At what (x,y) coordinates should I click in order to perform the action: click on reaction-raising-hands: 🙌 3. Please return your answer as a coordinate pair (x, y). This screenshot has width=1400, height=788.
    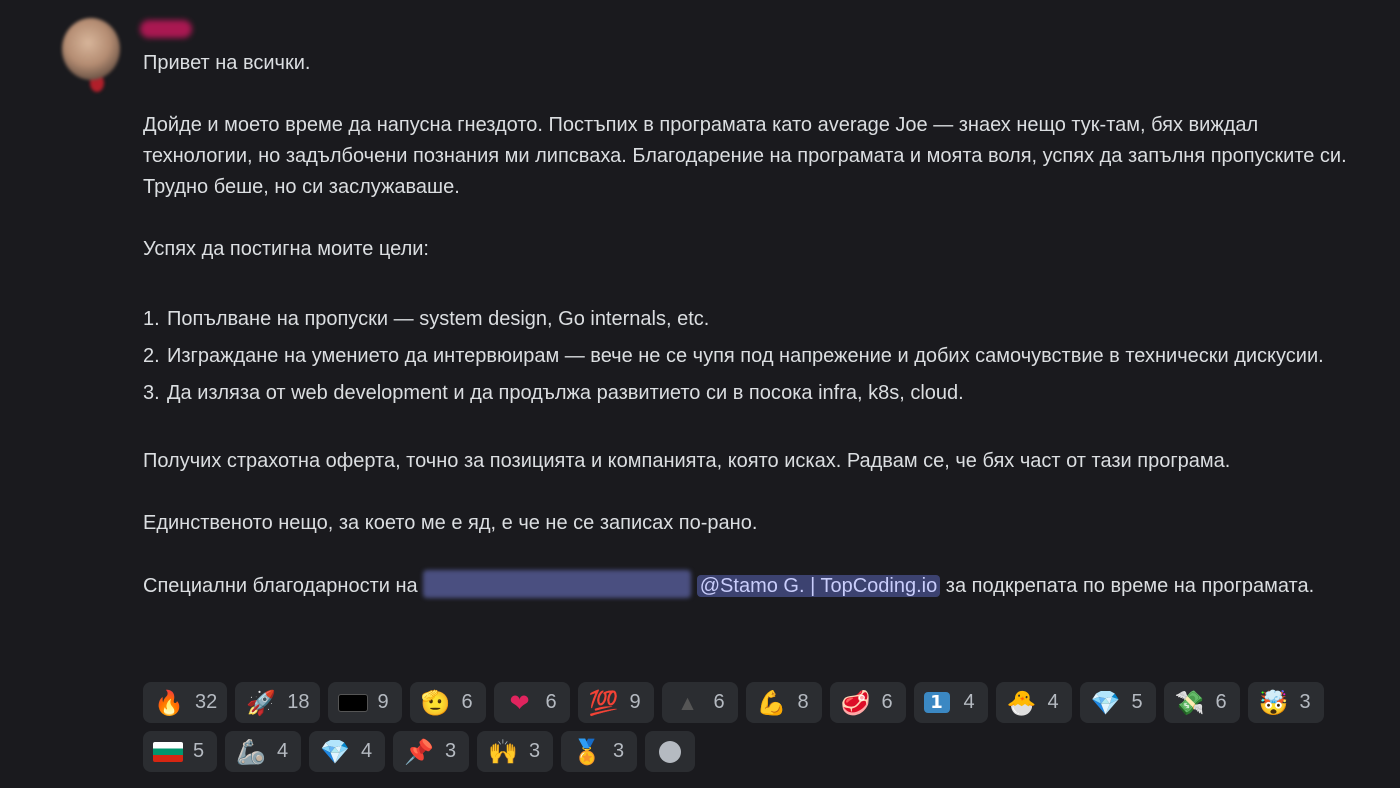
    Looking at the image, I should click on (515, 751).